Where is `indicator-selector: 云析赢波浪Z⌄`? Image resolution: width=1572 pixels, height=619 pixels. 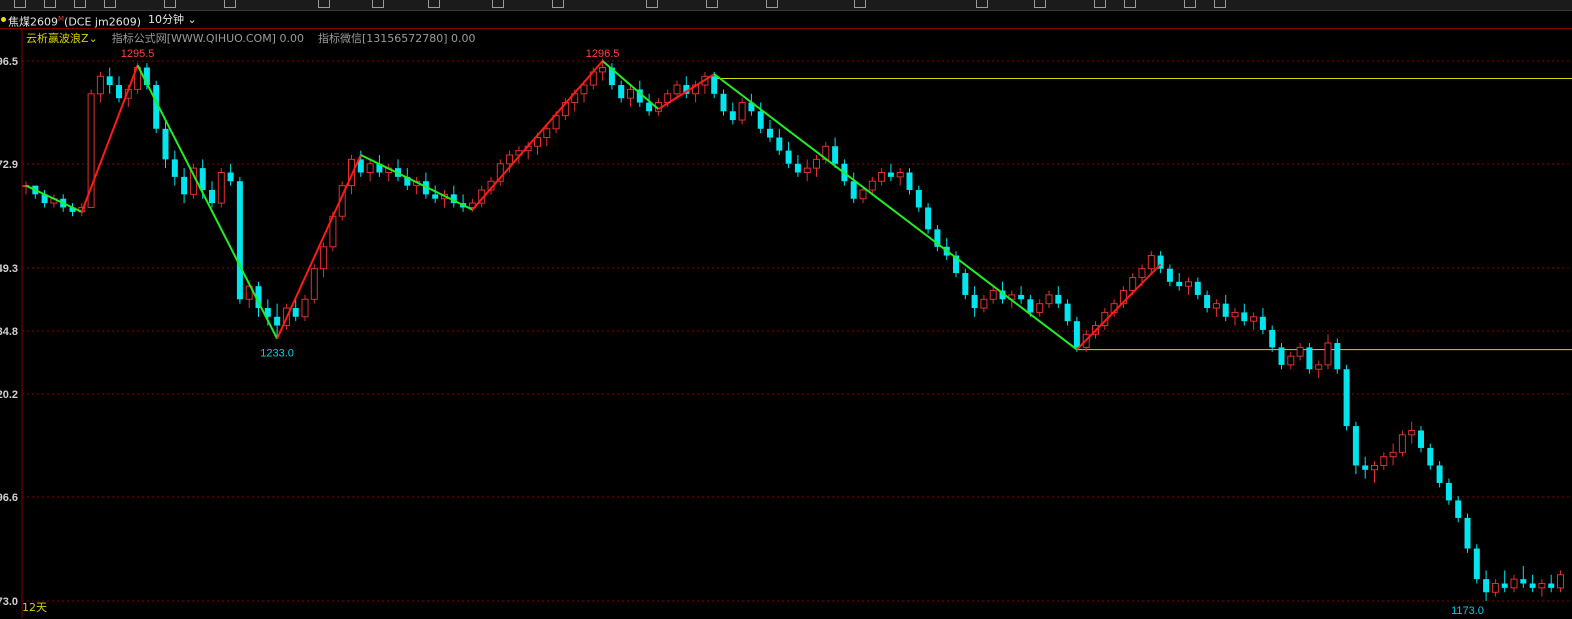 indicator-selector: 云析赢波浪Z⌄ is located at coordinates (62, 38).